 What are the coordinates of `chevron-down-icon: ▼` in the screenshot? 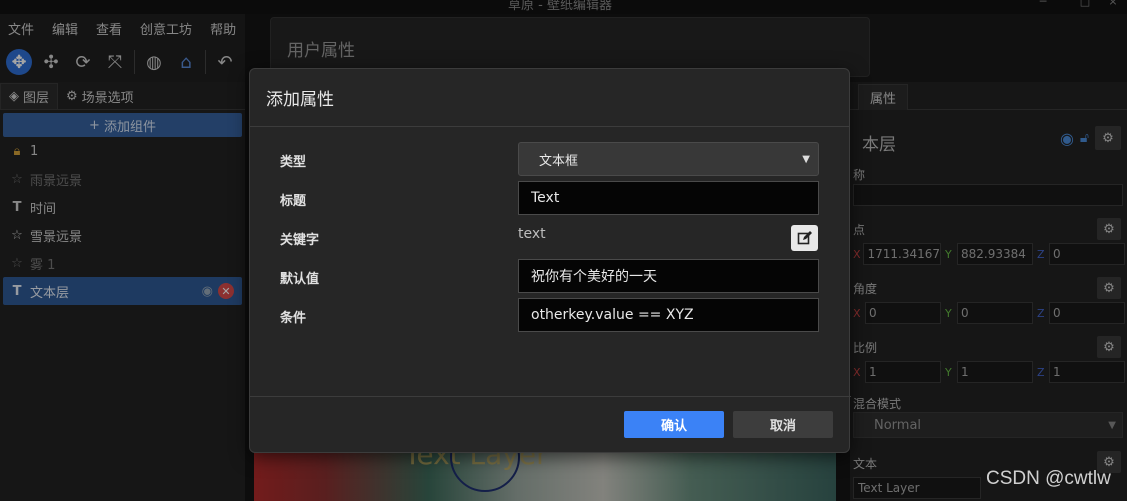 It's located at (806, 159).